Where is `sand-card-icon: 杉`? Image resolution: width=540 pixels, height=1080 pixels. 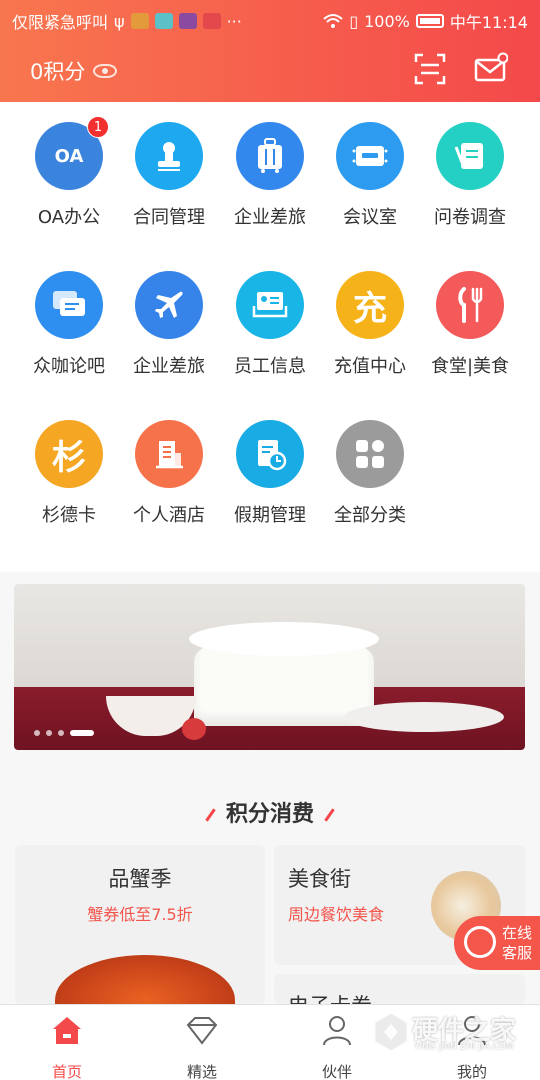 sand-card-icon: 杉 is located at coordinates (69, 454).